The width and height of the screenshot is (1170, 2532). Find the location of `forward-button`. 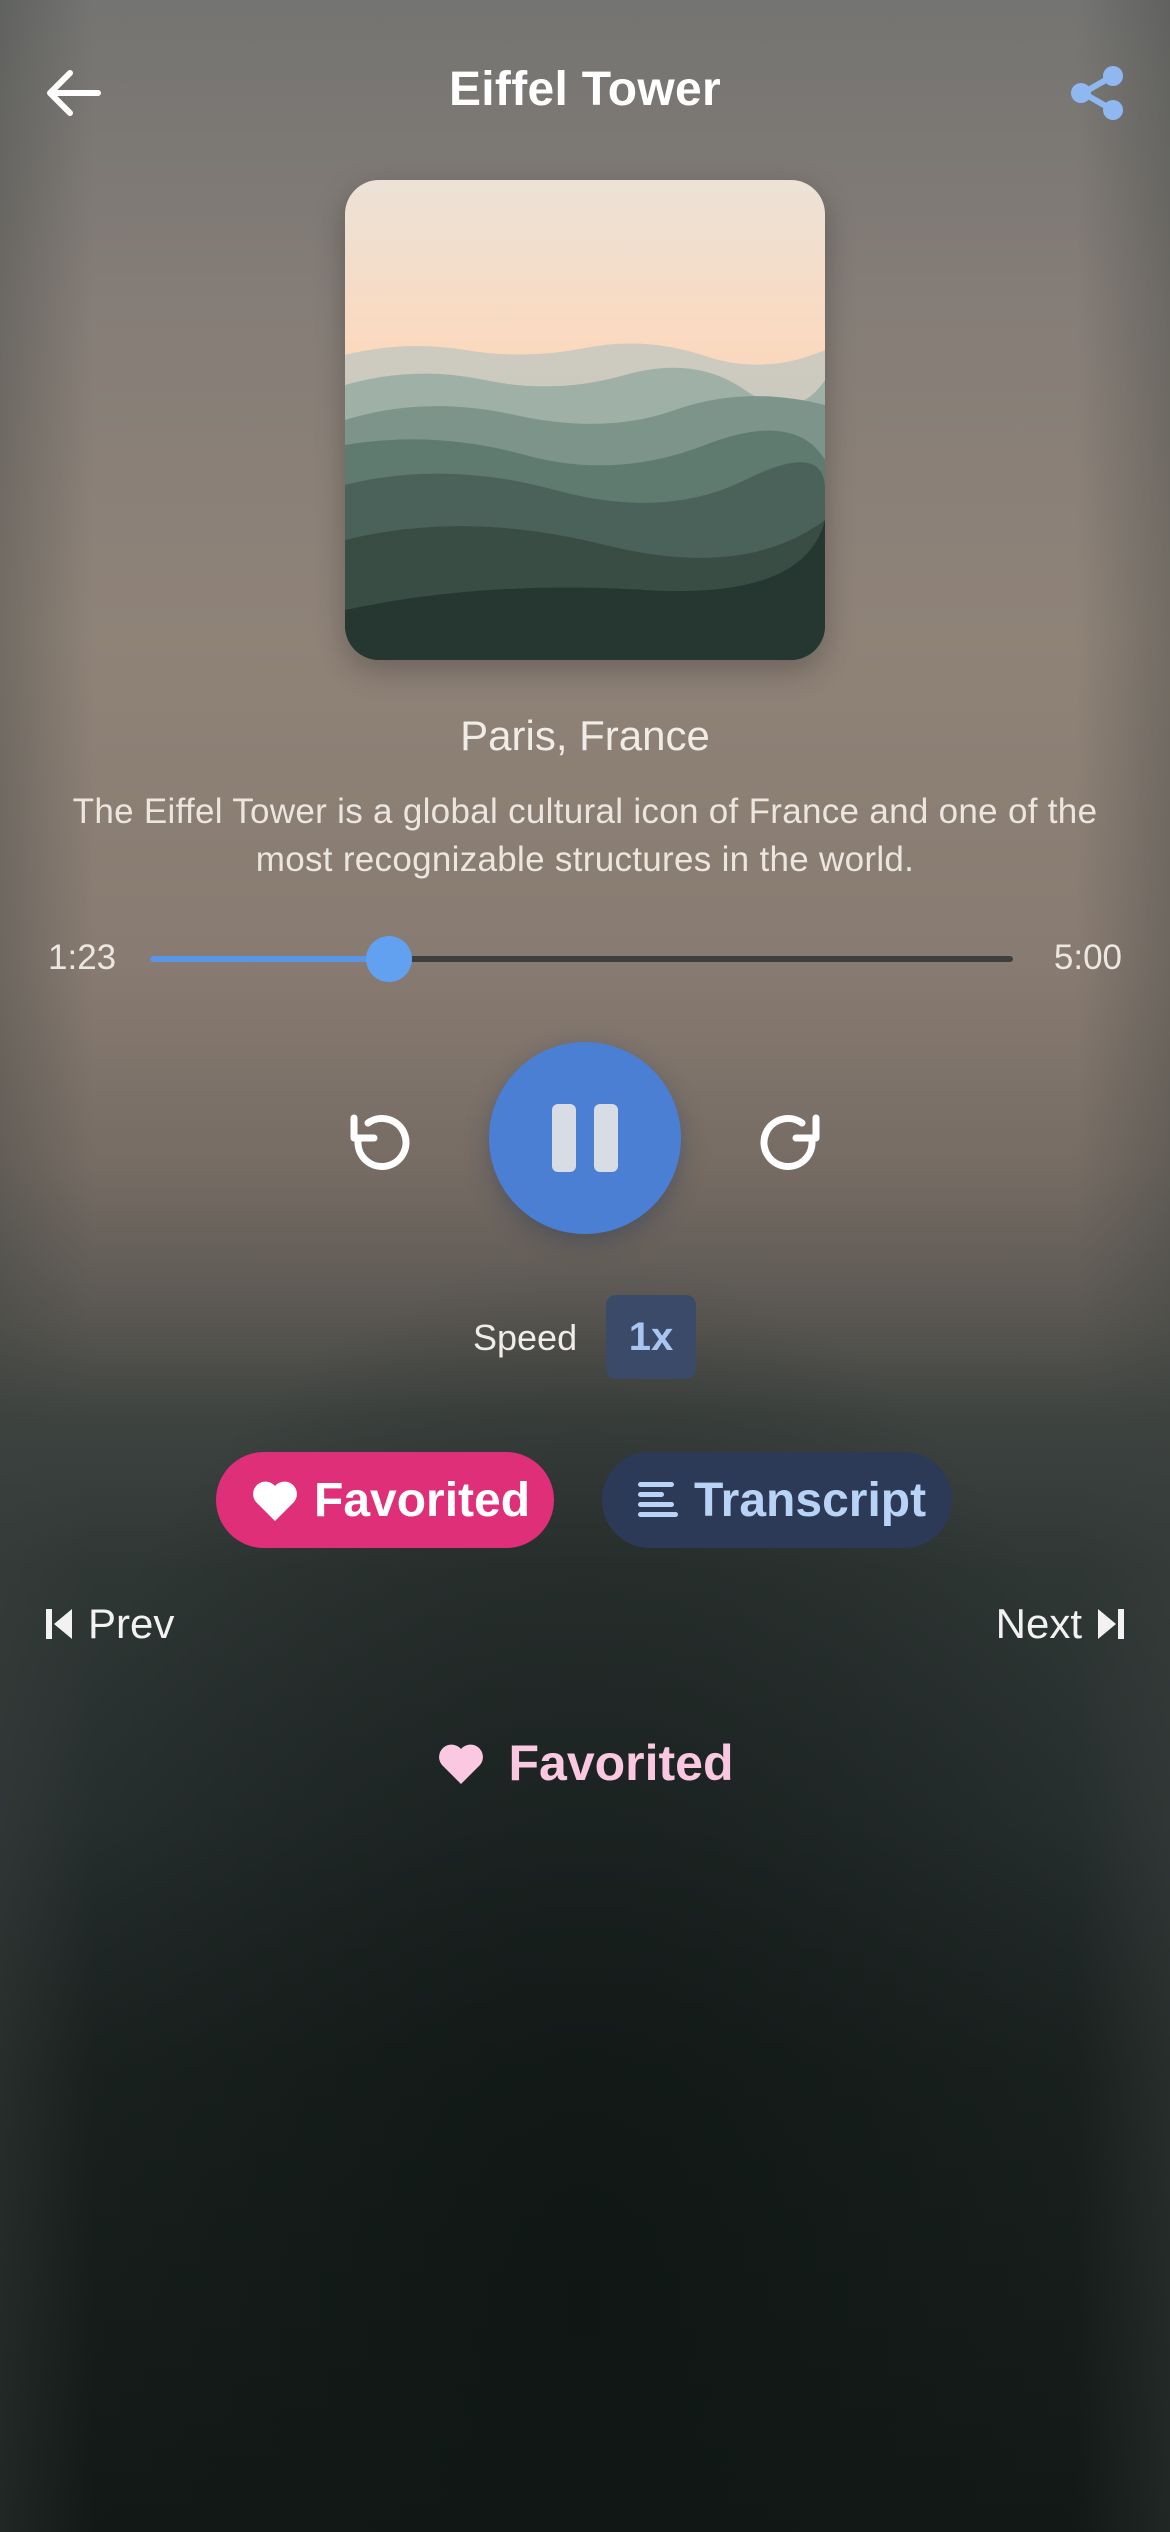

forward-button is located at coordinates (790, 1144).